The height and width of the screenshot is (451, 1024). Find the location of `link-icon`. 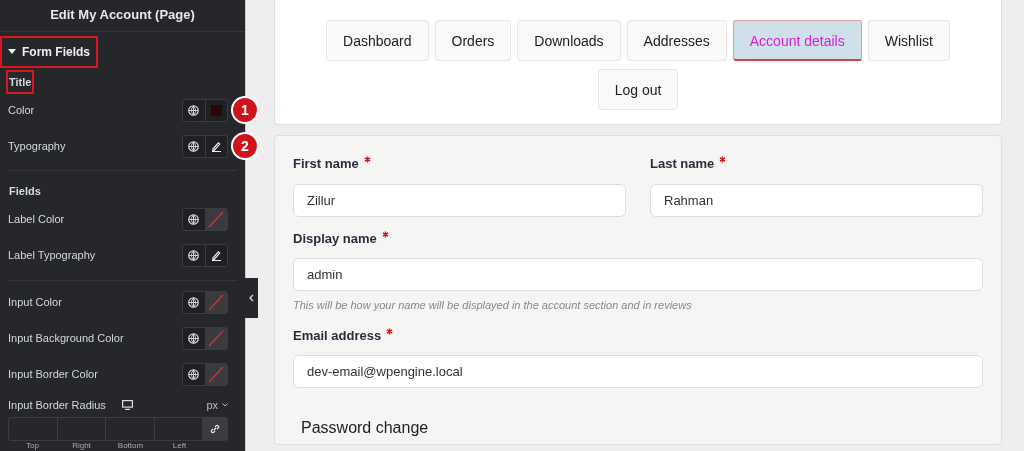

link-icon is located at coordinates (215, 429).